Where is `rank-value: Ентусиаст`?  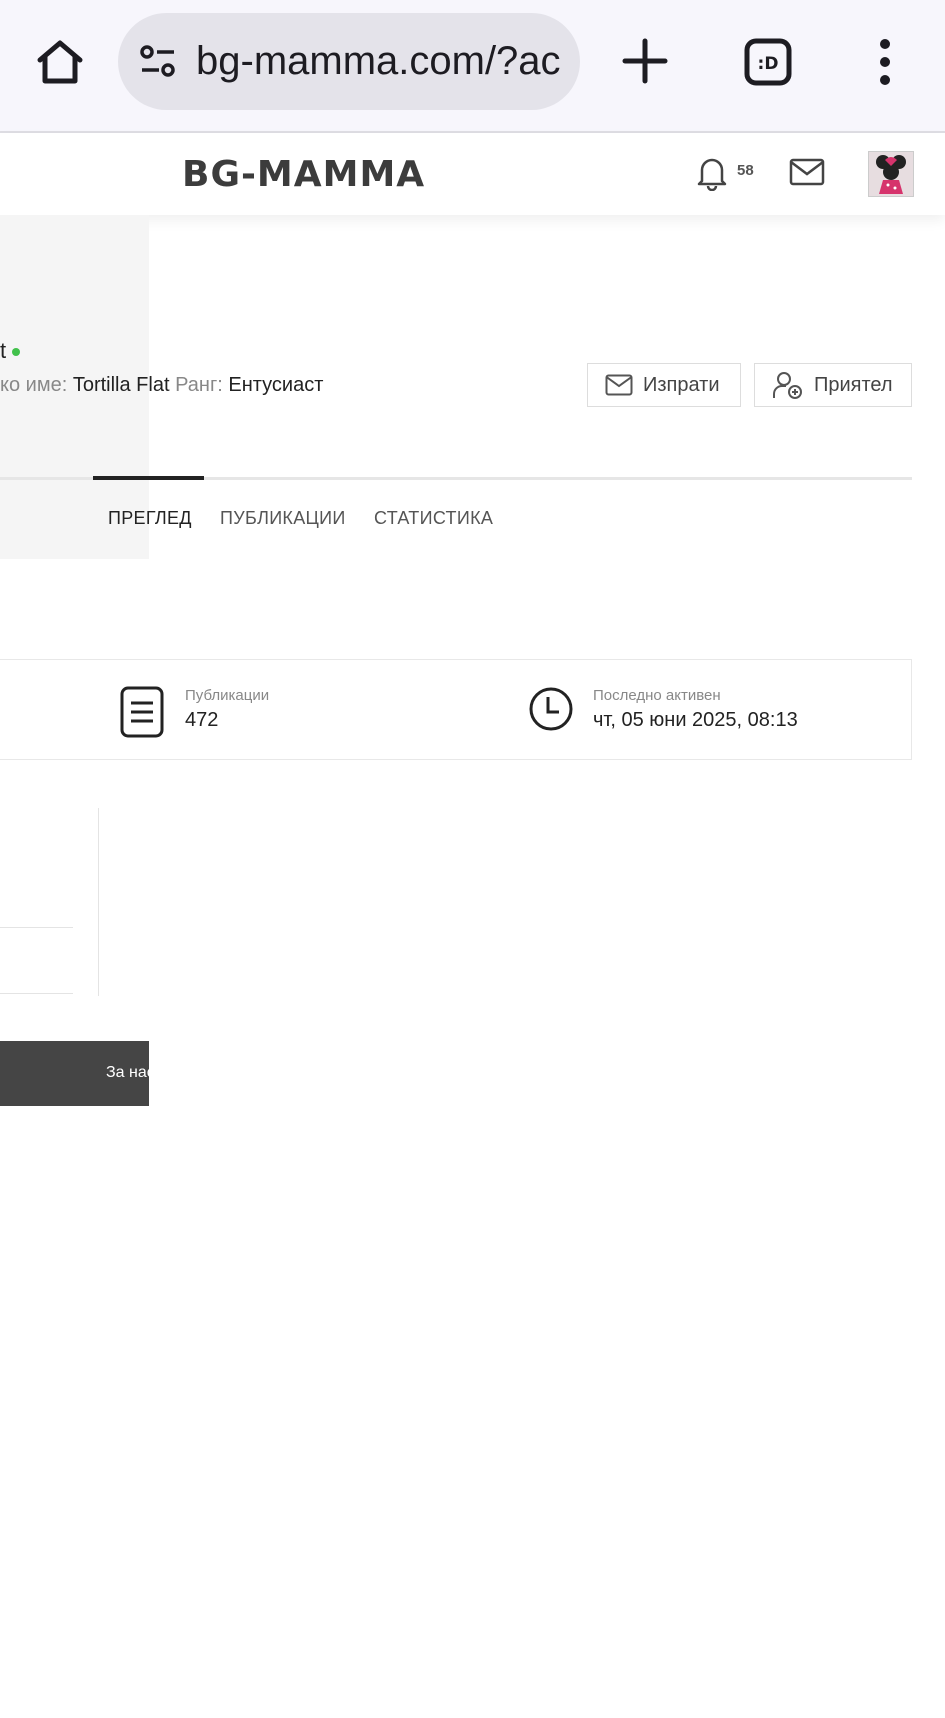
rank-value: Ентусиаст is located at coordinates (276, 385).